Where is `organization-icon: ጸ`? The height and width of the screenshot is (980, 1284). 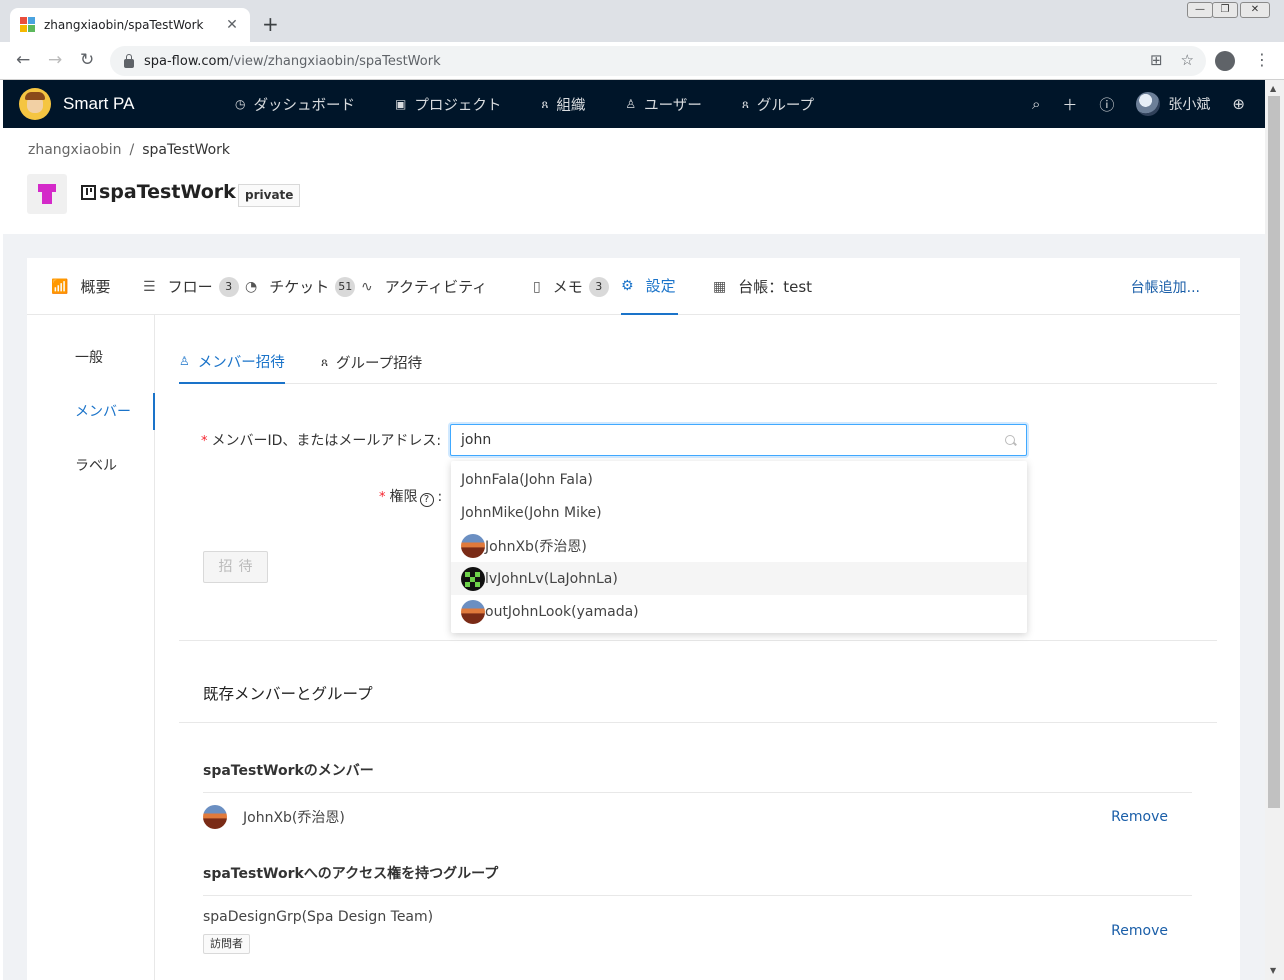 organization-icon: ጸ is located at coordinates (545, 103).